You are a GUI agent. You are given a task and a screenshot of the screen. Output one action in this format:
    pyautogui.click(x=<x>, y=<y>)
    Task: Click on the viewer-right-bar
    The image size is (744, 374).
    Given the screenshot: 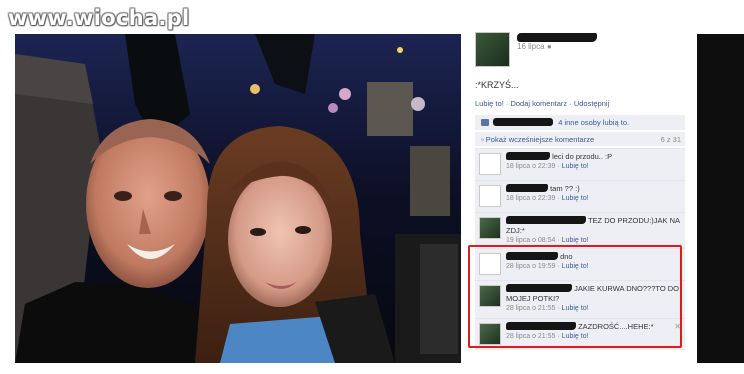 What is the action you would take?
    pyautogui.click(x=720, y=198)
    